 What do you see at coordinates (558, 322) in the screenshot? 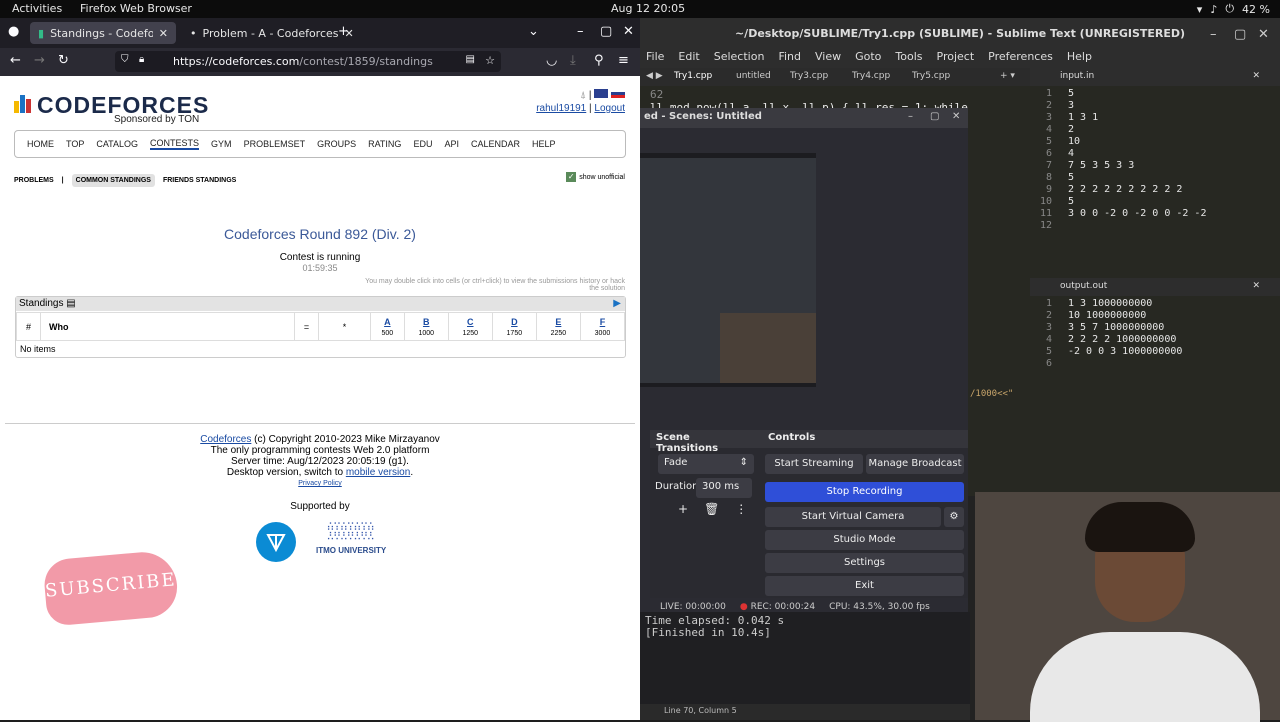
I see `problem-link: E` at bounding box center [558, 322].